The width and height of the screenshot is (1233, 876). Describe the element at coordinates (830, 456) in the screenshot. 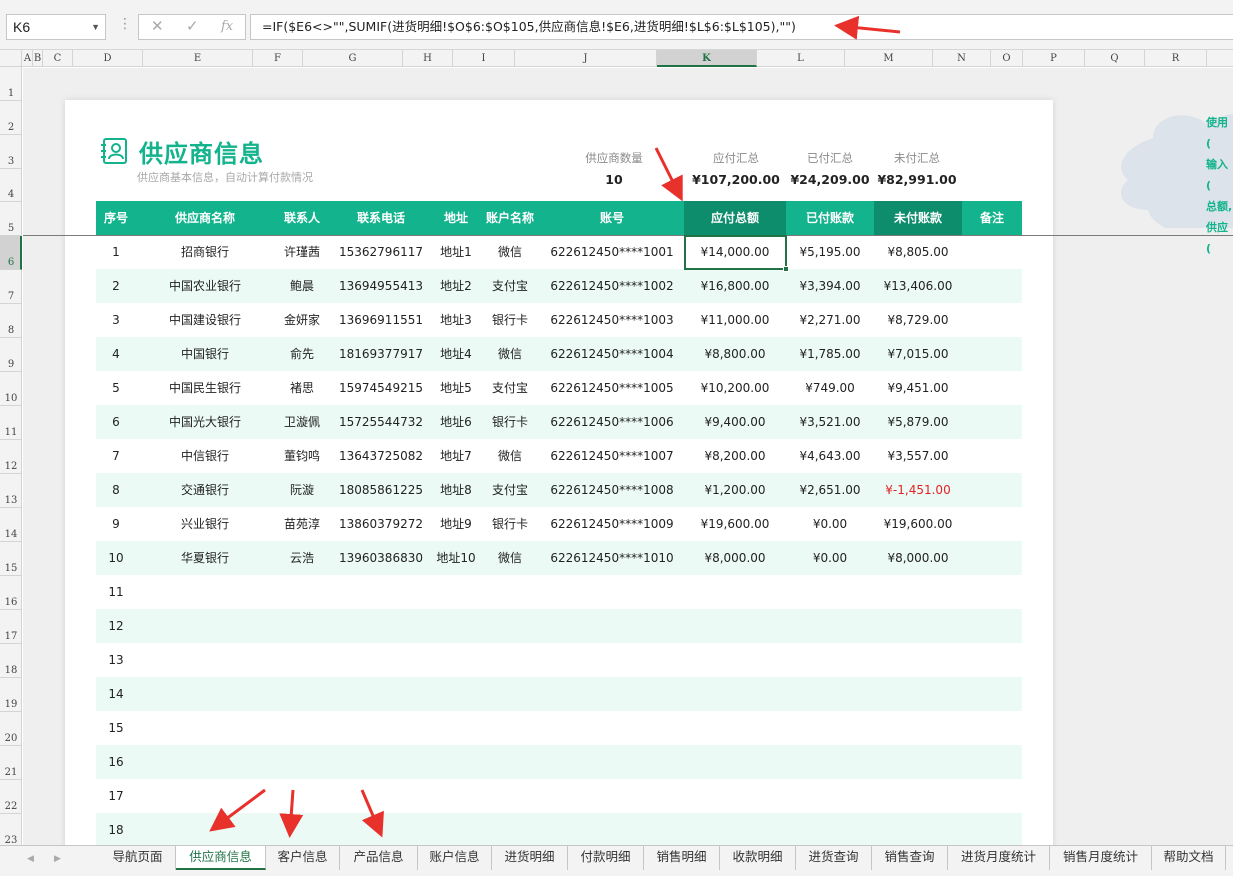

I see `table-cell: ¥4,643.00` at that location.